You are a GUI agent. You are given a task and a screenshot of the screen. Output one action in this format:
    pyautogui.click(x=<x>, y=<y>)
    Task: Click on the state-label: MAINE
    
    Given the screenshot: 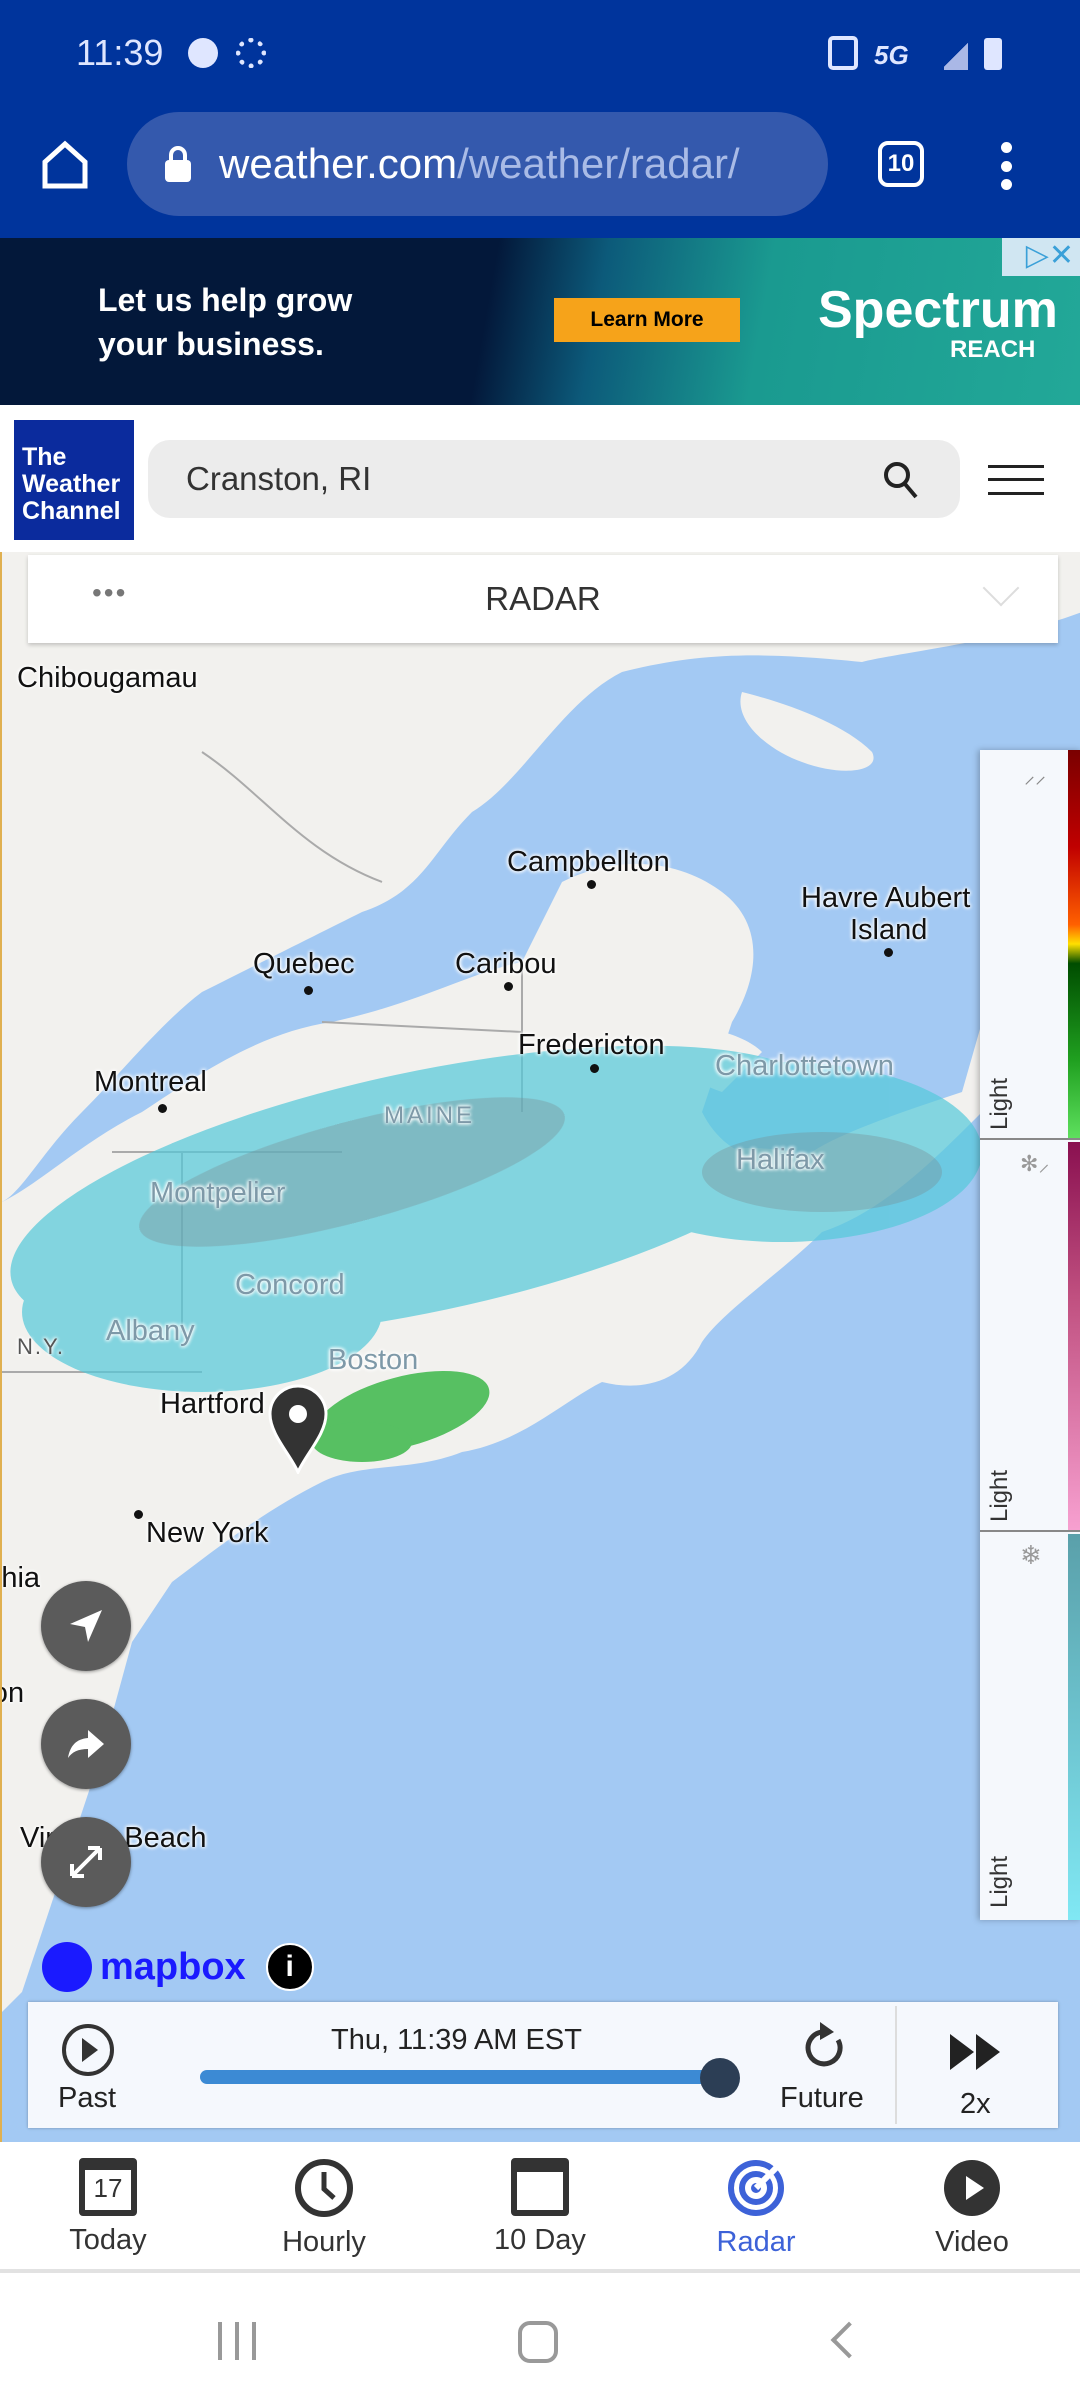 What is the action you would take?
    pyautogui.click(x=430, y=1115)
    